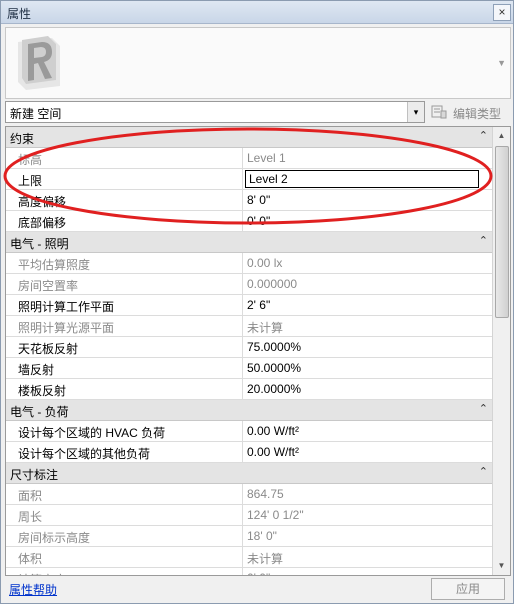 This screenshot has height=604, width=514. Describe the element at coordinates (259, 200) in the screenshot. I see `property-value: 8' 0"` at that location.